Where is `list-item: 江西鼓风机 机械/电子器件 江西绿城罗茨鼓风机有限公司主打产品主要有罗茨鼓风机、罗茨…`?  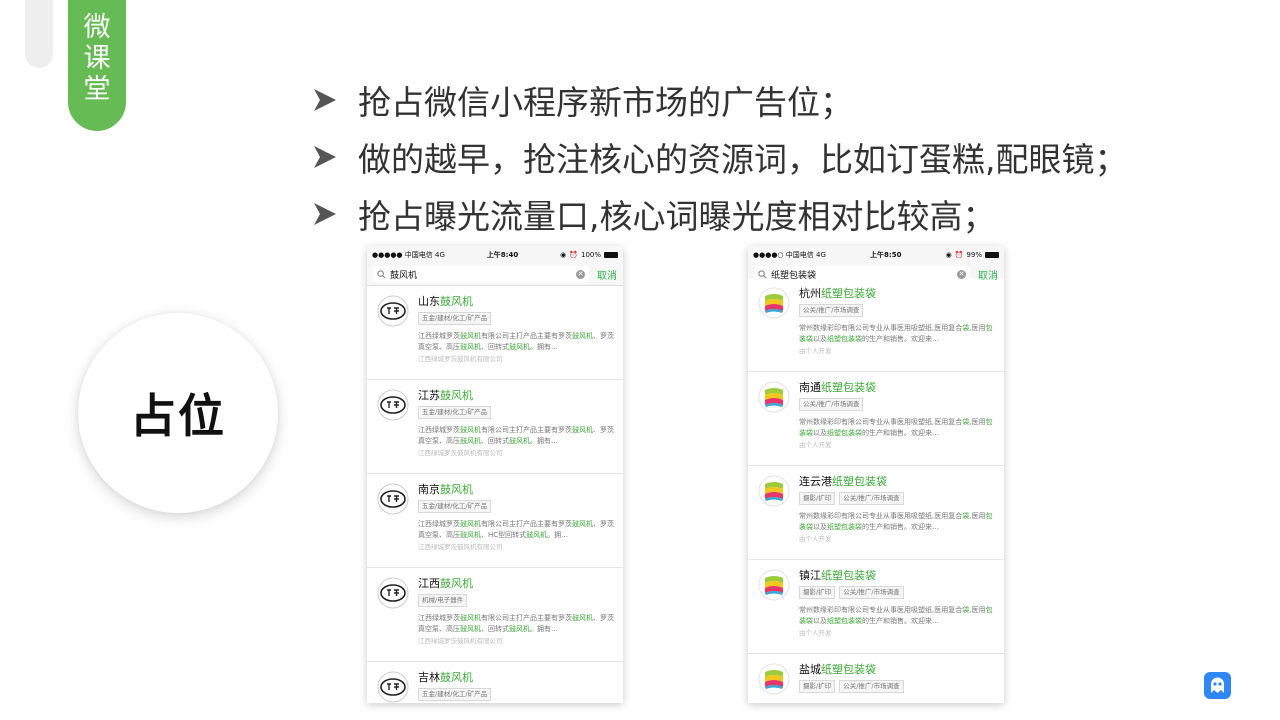
list-item: 江西鼓风机 机械/电子器件 江西绿城罗茨鼓风机有限公司主打产品主要有罗茨鼓风机、罗茨… is located at coordinates (495, 615).